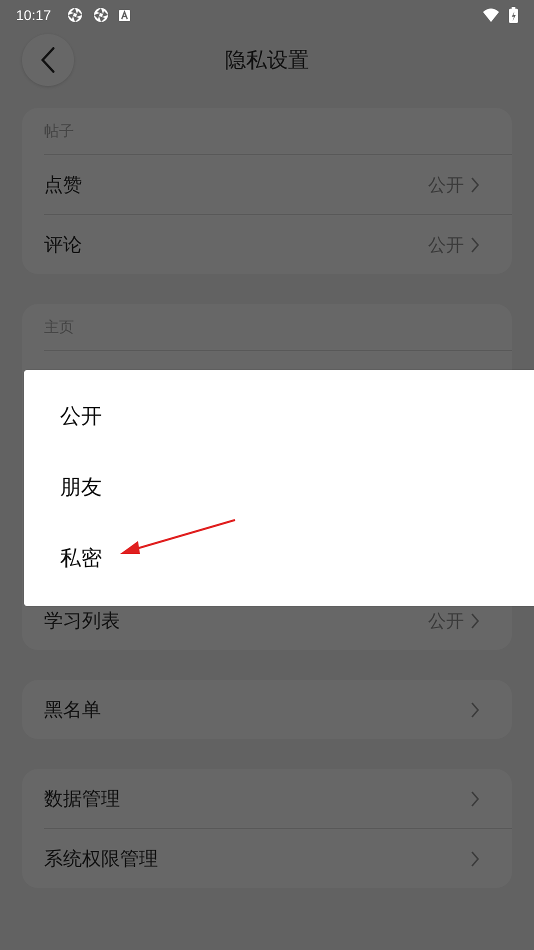  What do you see at coordinates (279, 557) in the screenshot?
I see `menu-option: 私密` at bounding box center [279, 557].